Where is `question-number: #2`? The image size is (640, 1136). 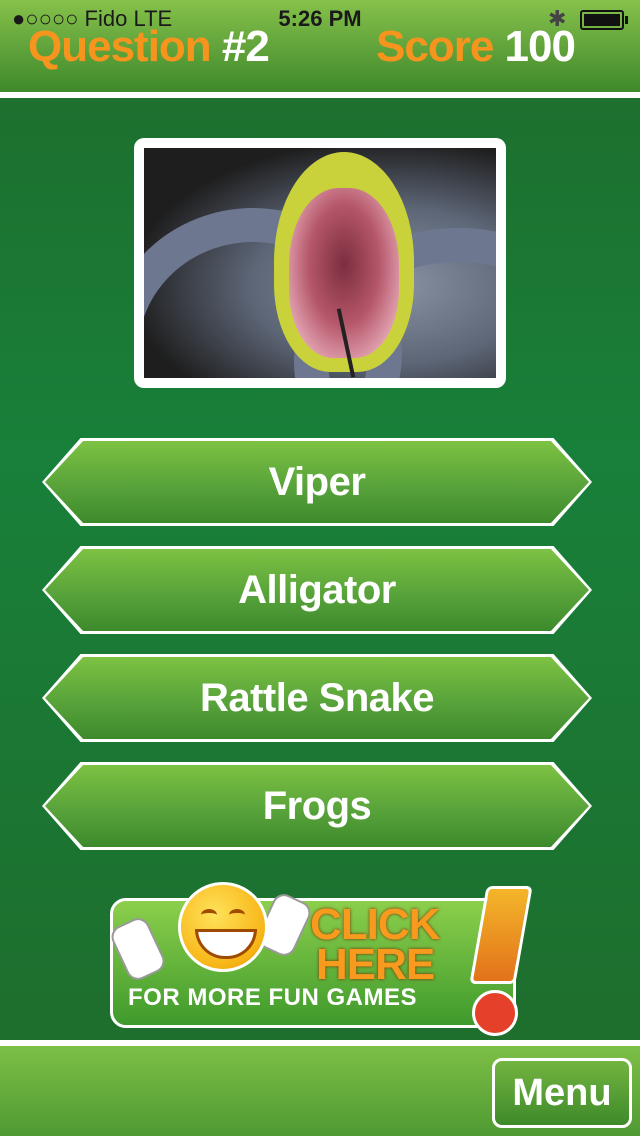 question-number: #2 is located at coordinates (245, 46).